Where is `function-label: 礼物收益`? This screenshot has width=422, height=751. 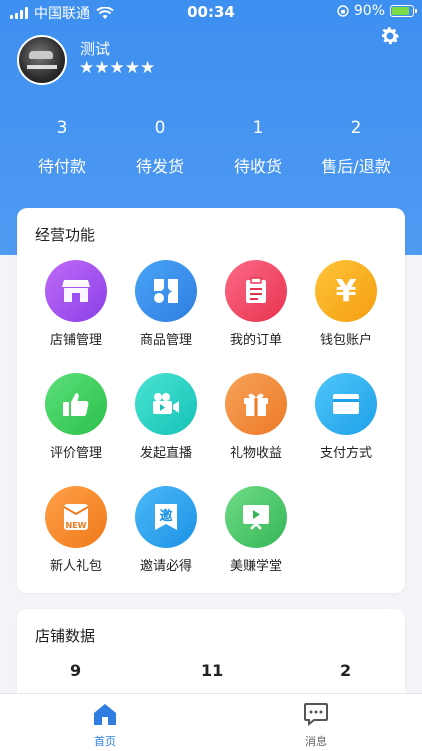 function-label: 礼物收益 is located at coordinates (255, 453).